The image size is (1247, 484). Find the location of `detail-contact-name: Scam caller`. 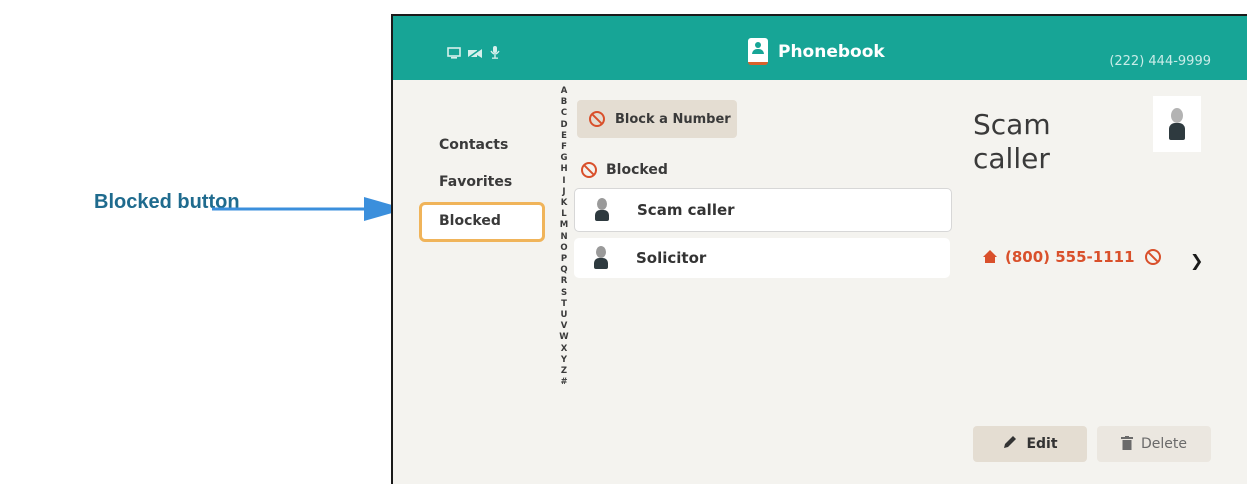

detail-contact-name: Scam caller is located at coordinates (1012, 141).